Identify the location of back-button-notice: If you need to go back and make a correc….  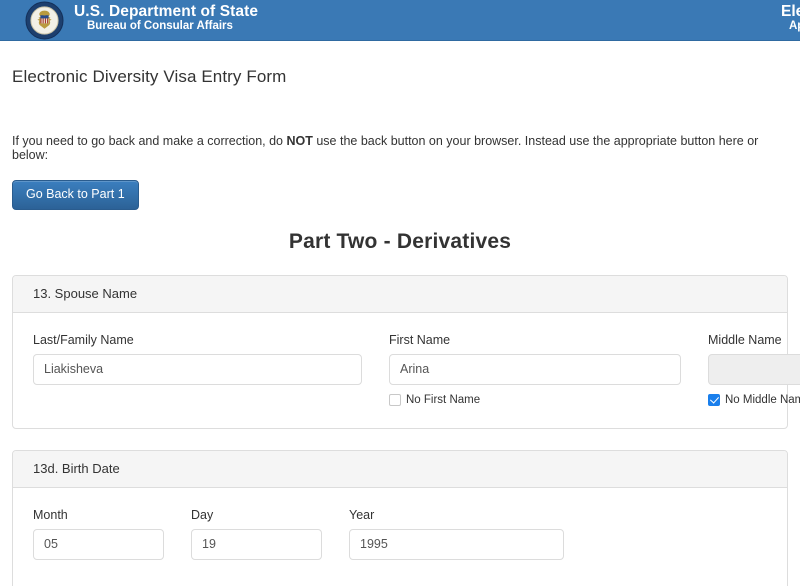
(400, 124).